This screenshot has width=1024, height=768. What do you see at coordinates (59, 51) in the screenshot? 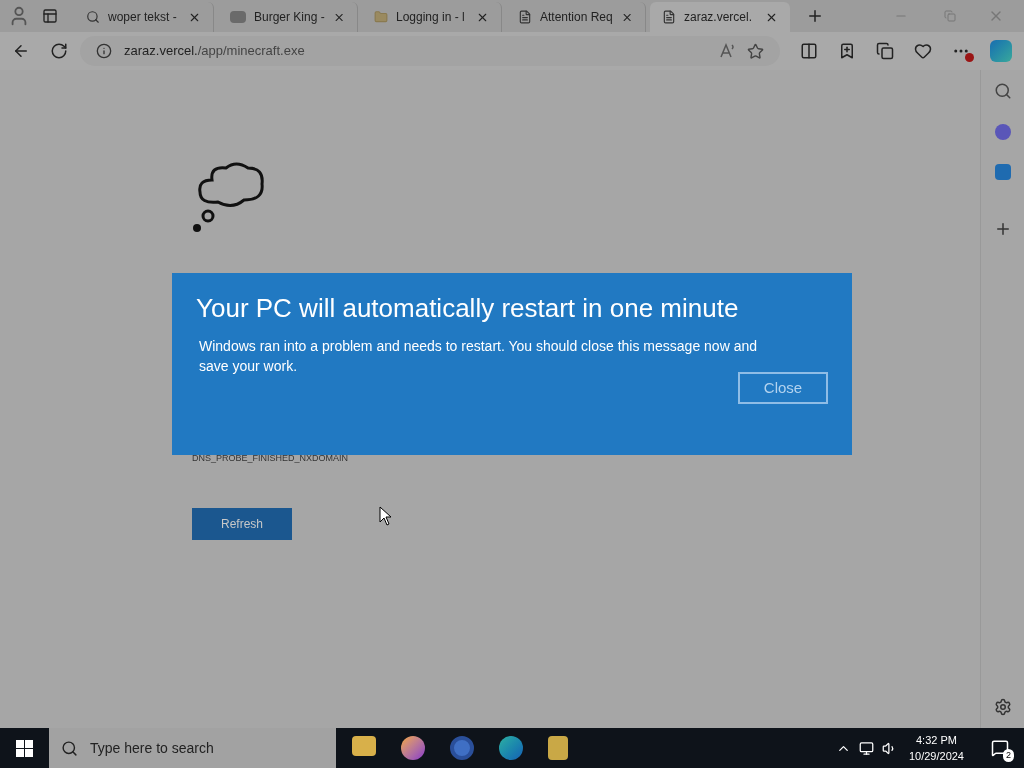
I see `reload-icon` at bounding box center [59, 51].